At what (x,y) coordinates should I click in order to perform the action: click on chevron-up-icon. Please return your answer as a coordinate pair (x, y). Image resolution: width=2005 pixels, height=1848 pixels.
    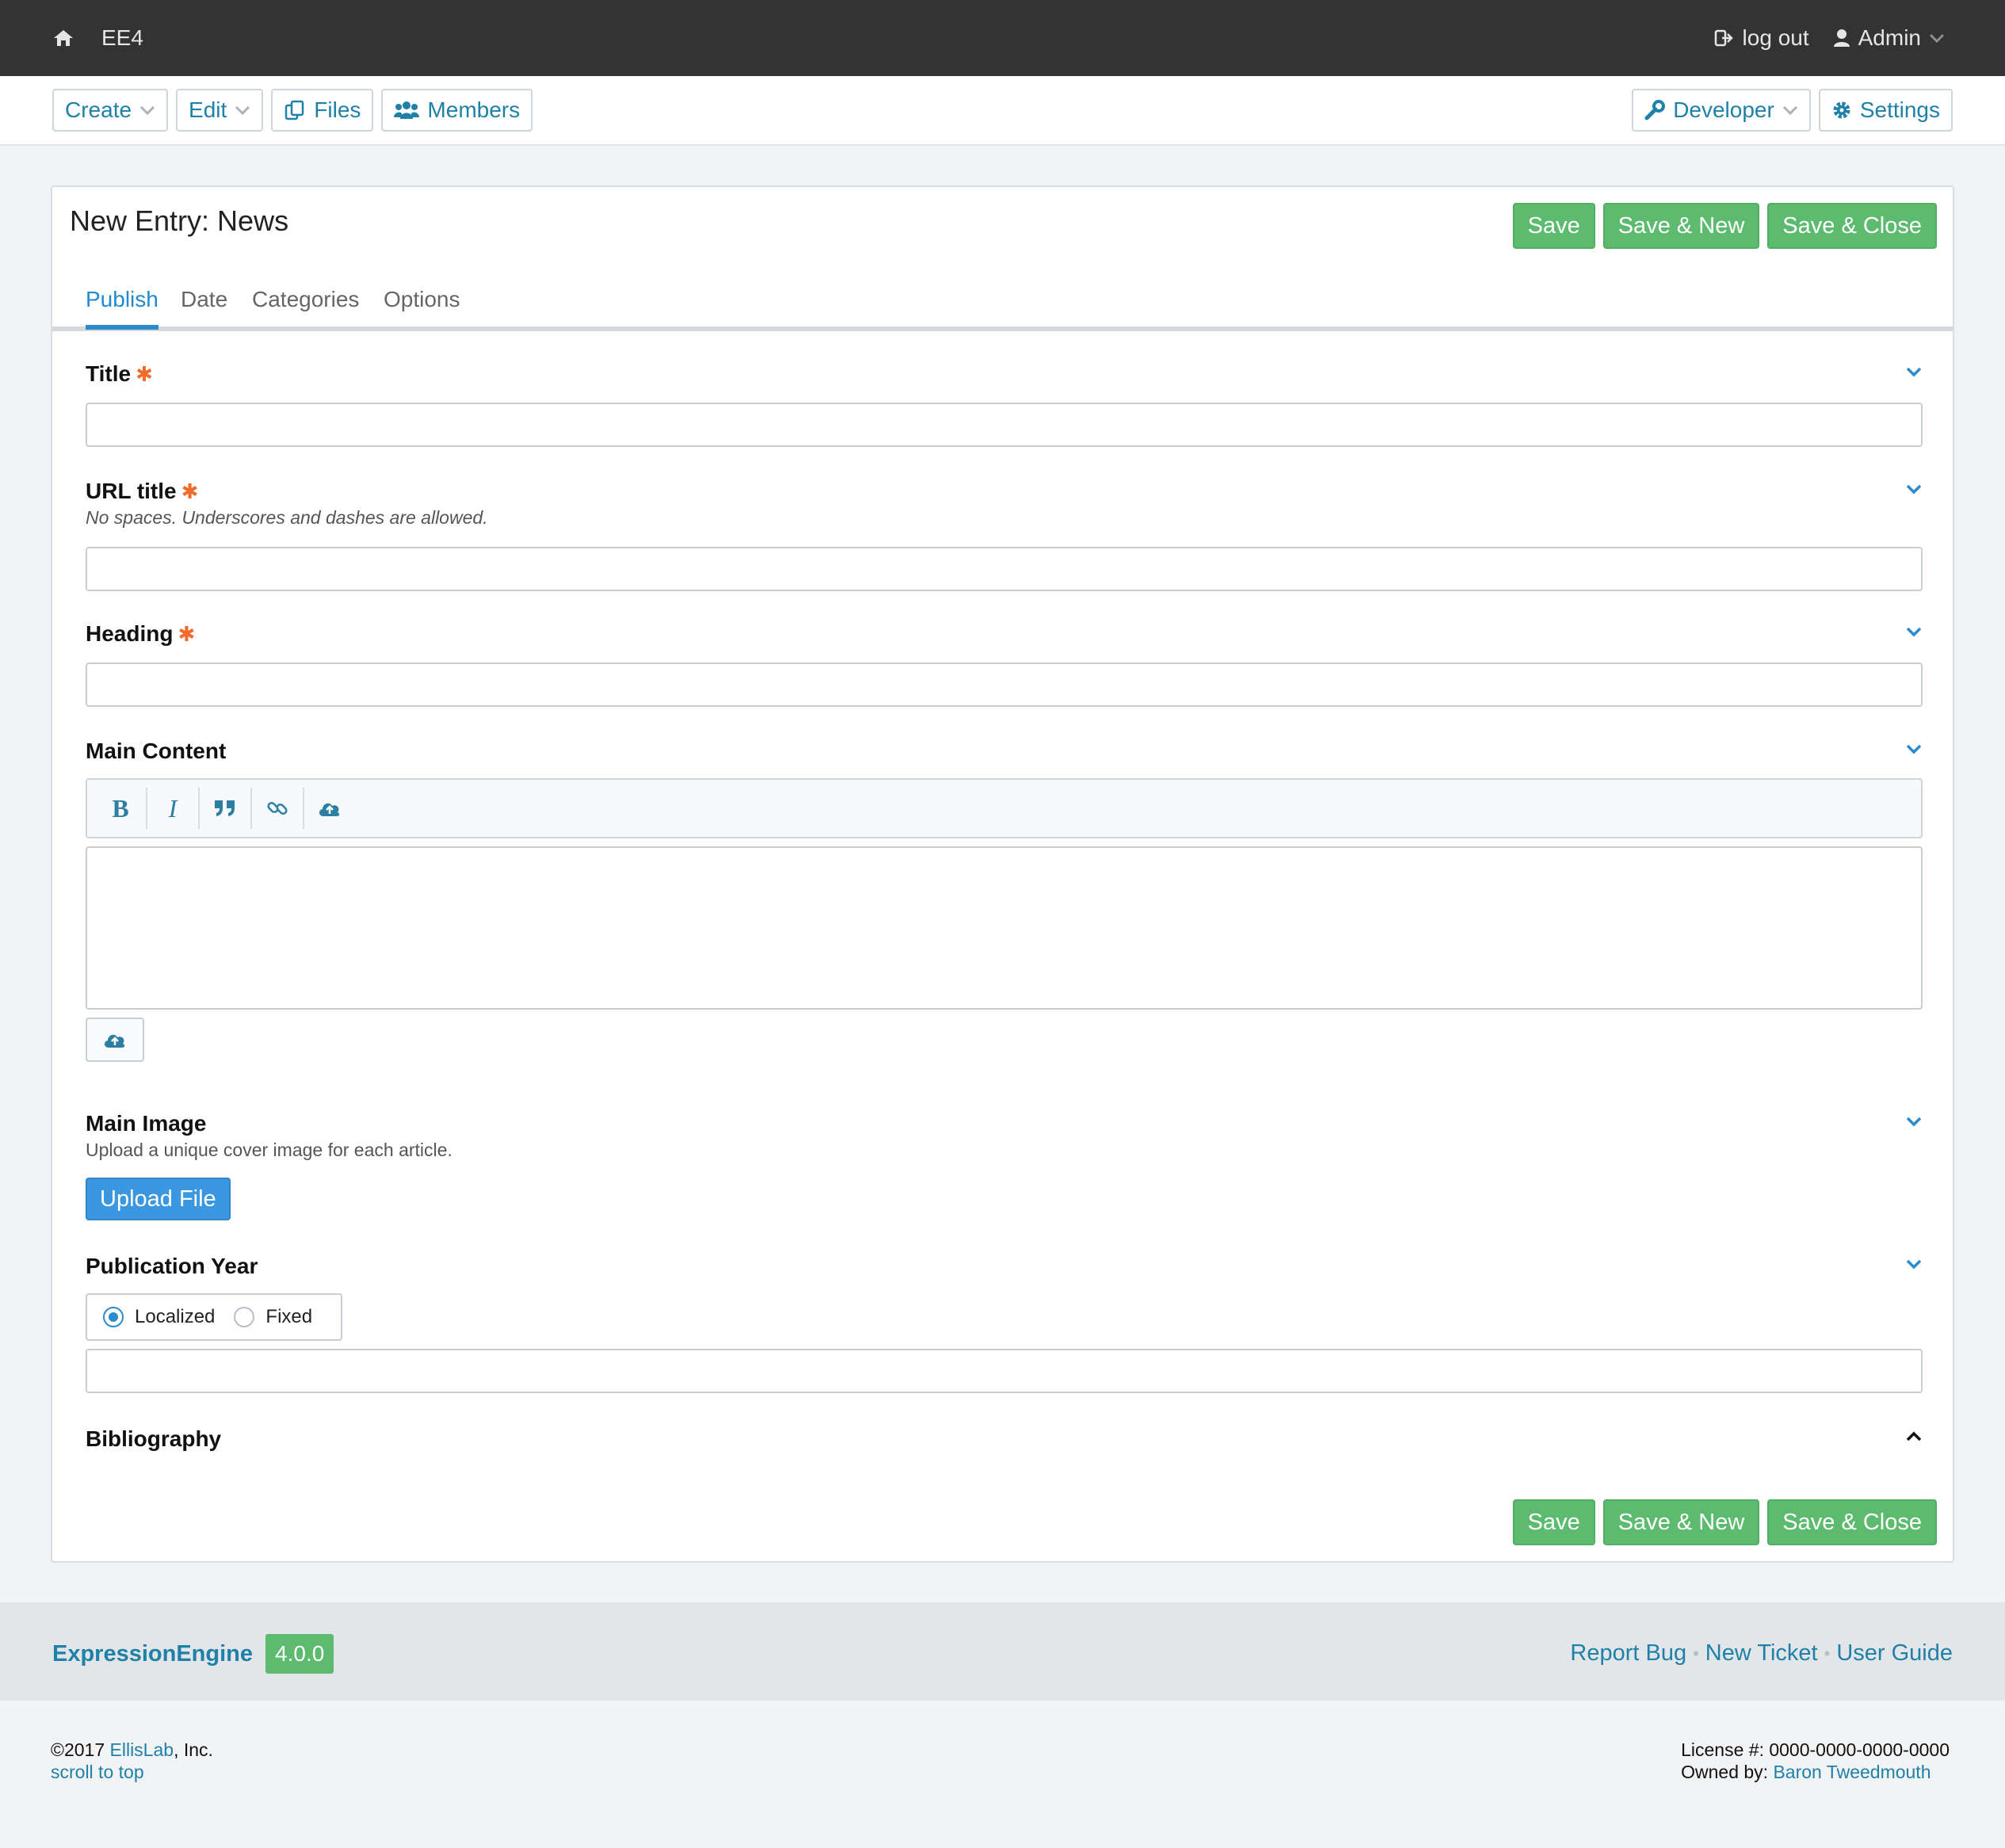
    Looking at the image, I should click on (1914, 1436).